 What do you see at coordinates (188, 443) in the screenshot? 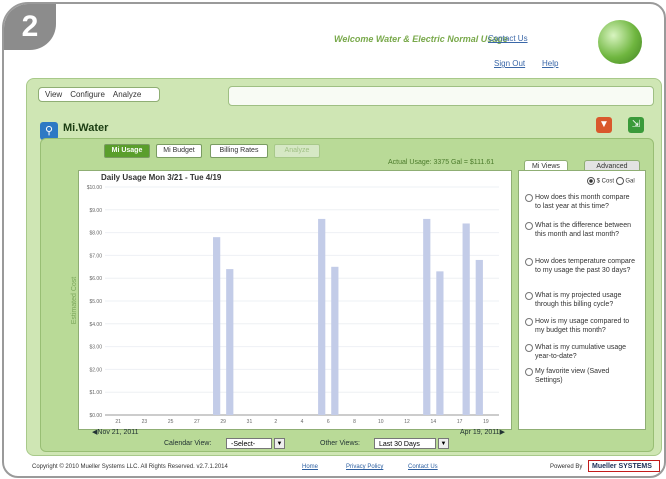
I see `calendar-view-label: Calendar View:` at bounding box center [188, 443].